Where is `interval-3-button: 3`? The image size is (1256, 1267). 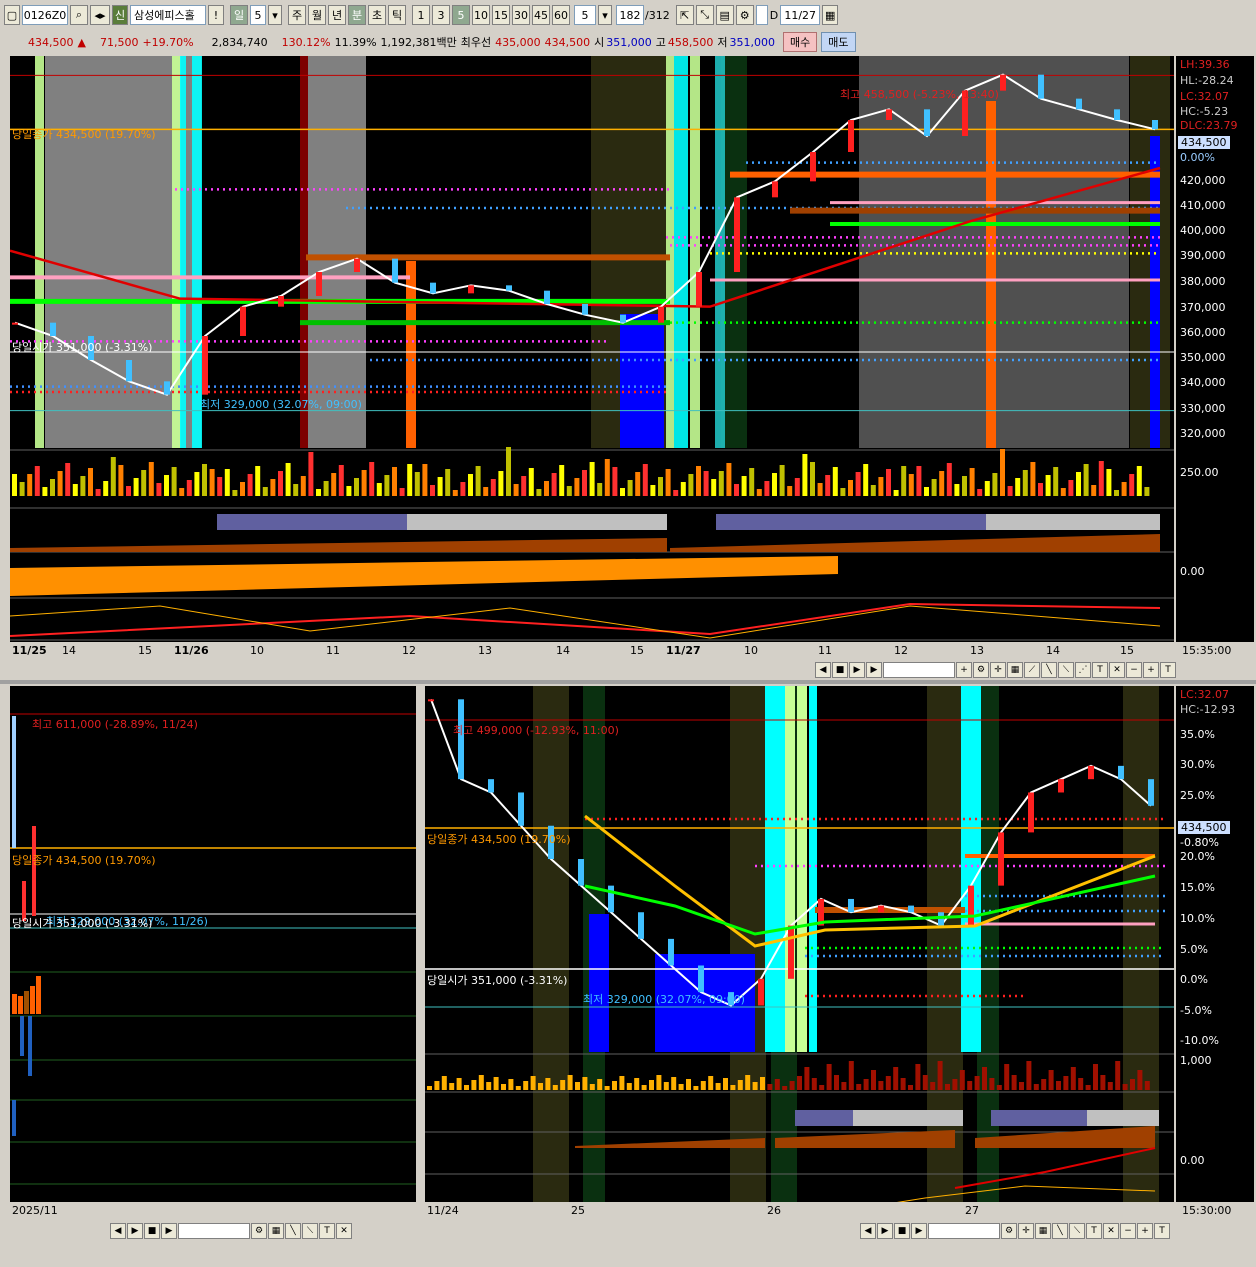 interval-3-button: 3 is located at coordinates (441, 15).